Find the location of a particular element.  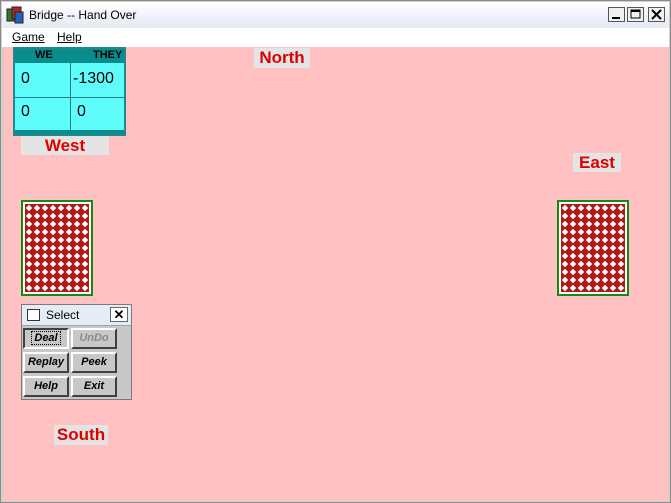

menu-game: Game is located at coordinates (28, 37).